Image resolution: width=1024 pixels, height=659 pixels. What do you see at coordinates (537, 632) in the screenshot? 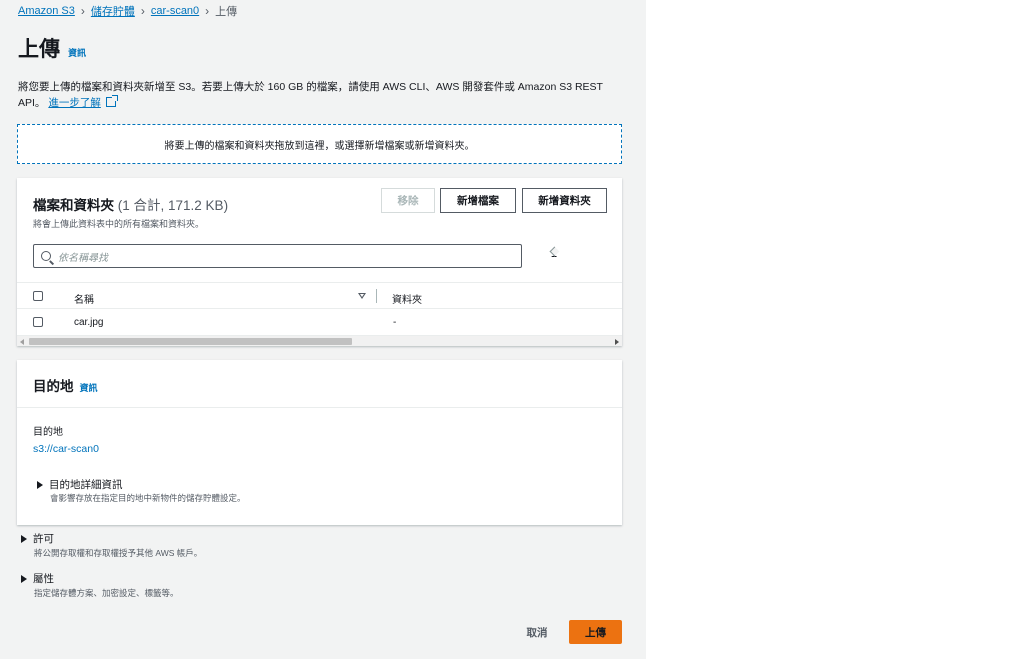
I see `cancel-button: 取消` at bounding box center [537, 632].